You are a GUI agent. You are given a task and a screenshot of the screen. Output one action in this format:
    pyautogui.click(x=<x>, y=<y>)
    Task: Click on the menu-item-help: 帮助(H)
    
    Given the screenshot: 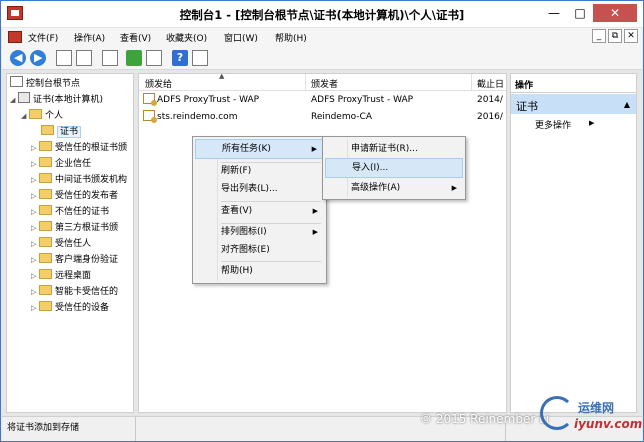 What is the action you would take?
    pyautogui.click(x=259, y=271)
    